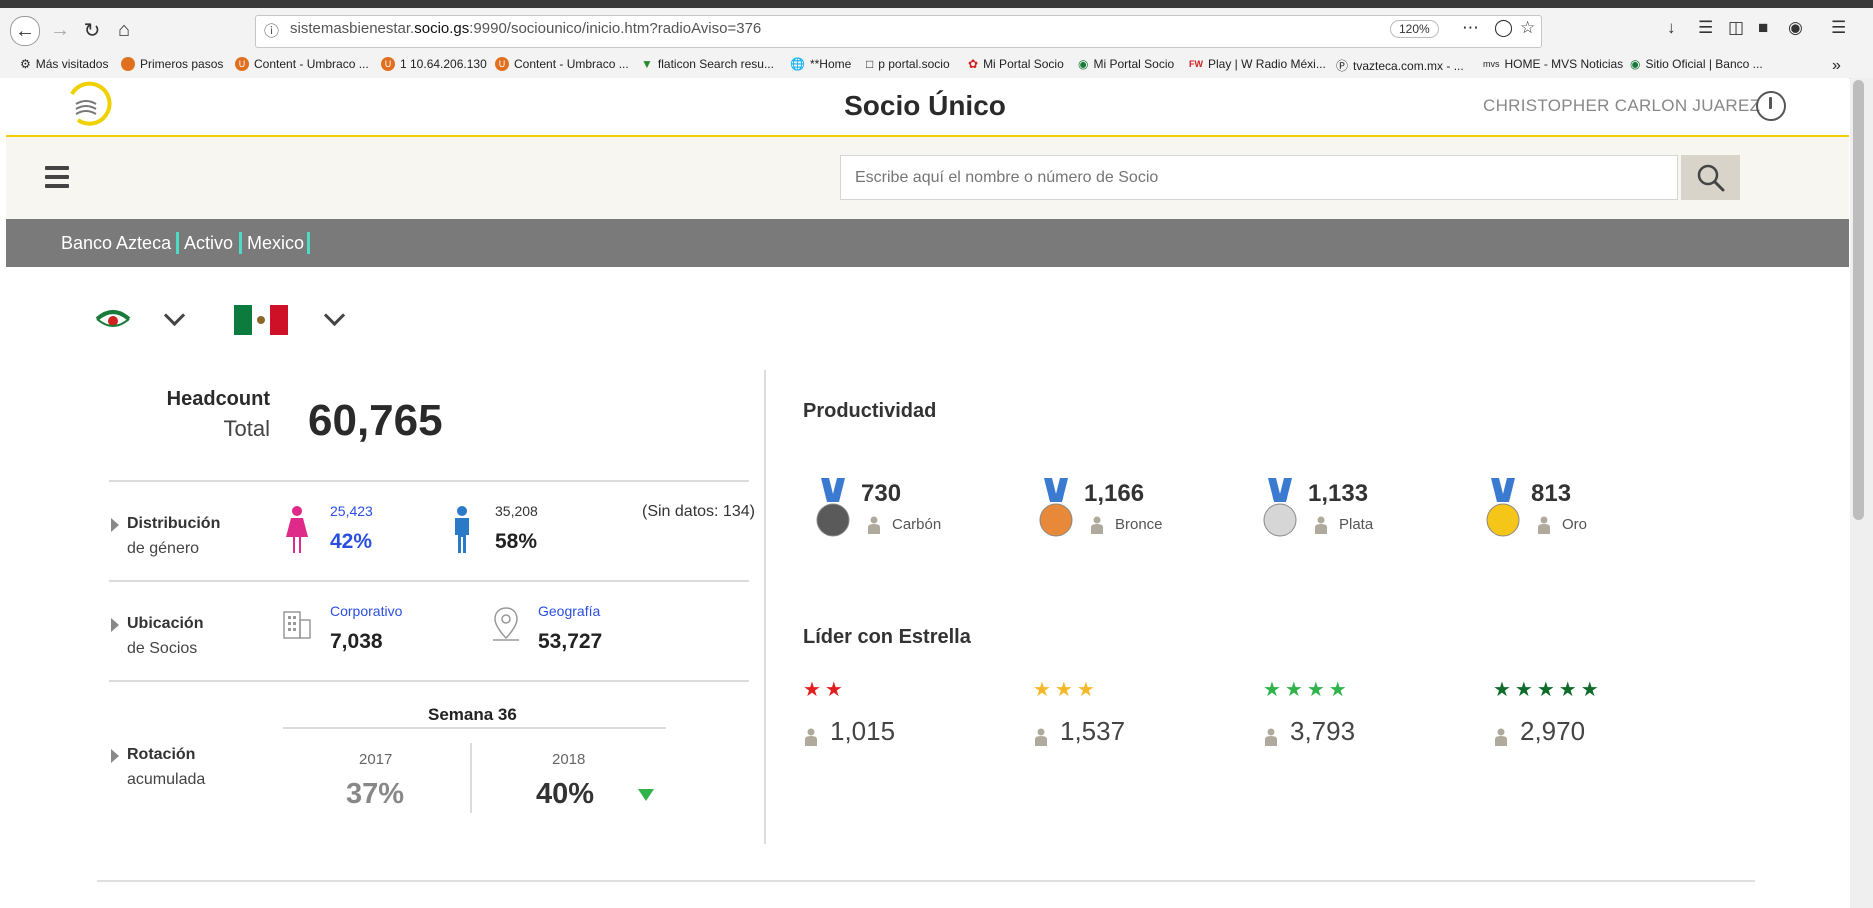 This screenshot has height=908, width=1873. I want to click on medal-label: Bronce, so click(1139, 524).